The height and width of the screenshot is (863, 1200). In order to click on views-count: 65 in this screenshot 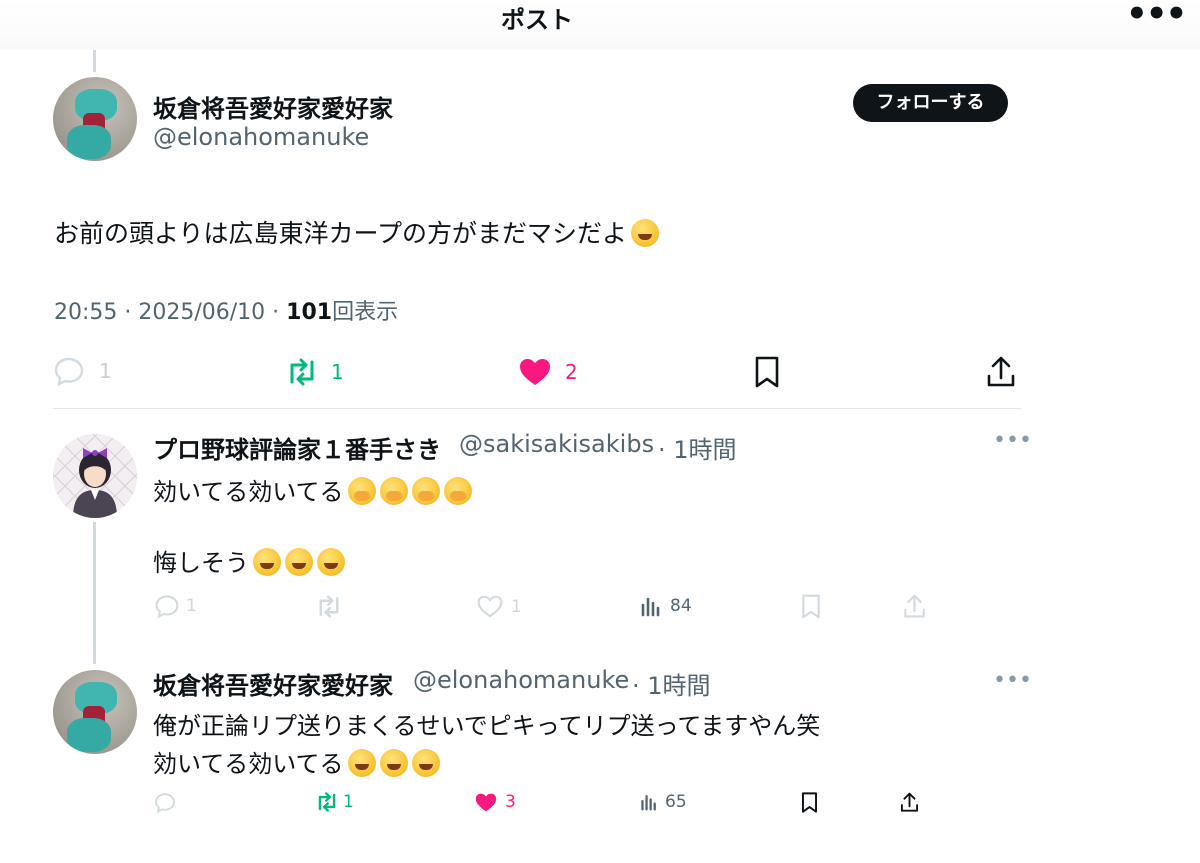, I will do `click(676, 802)`.